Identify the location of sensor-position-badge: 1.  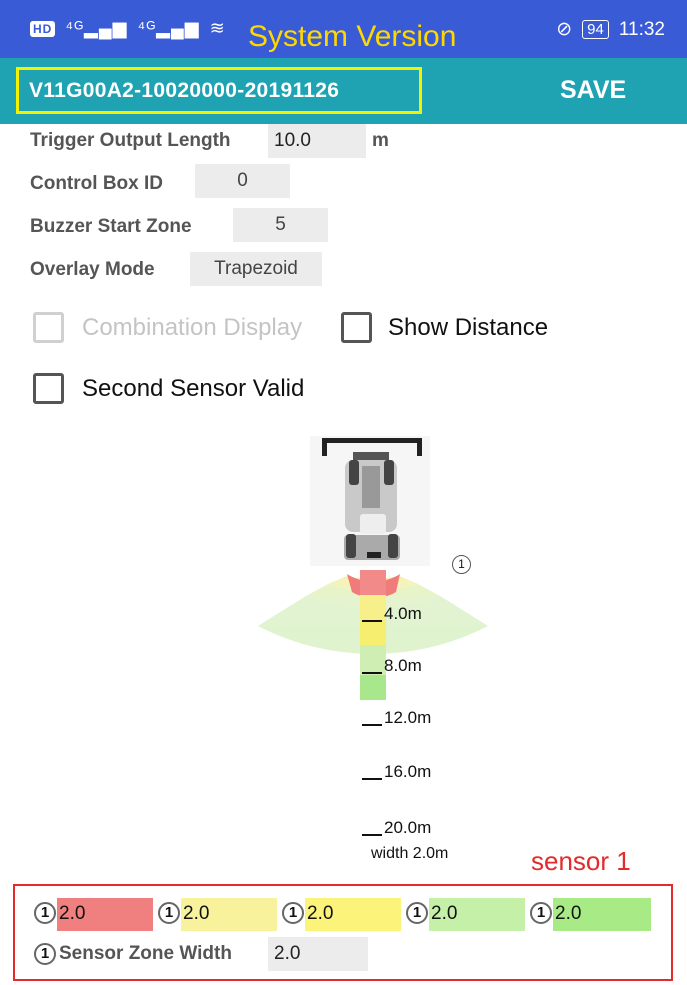
(461, 564).